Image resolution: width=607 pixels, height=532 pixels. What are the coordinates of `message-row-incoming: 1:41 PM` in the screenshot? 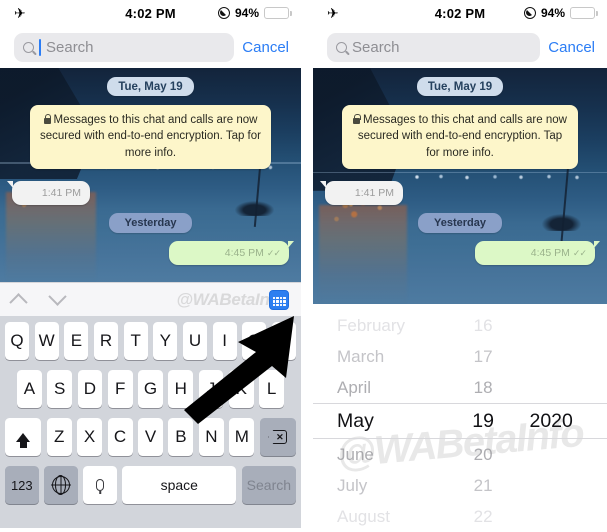 It's located at (149, 192).